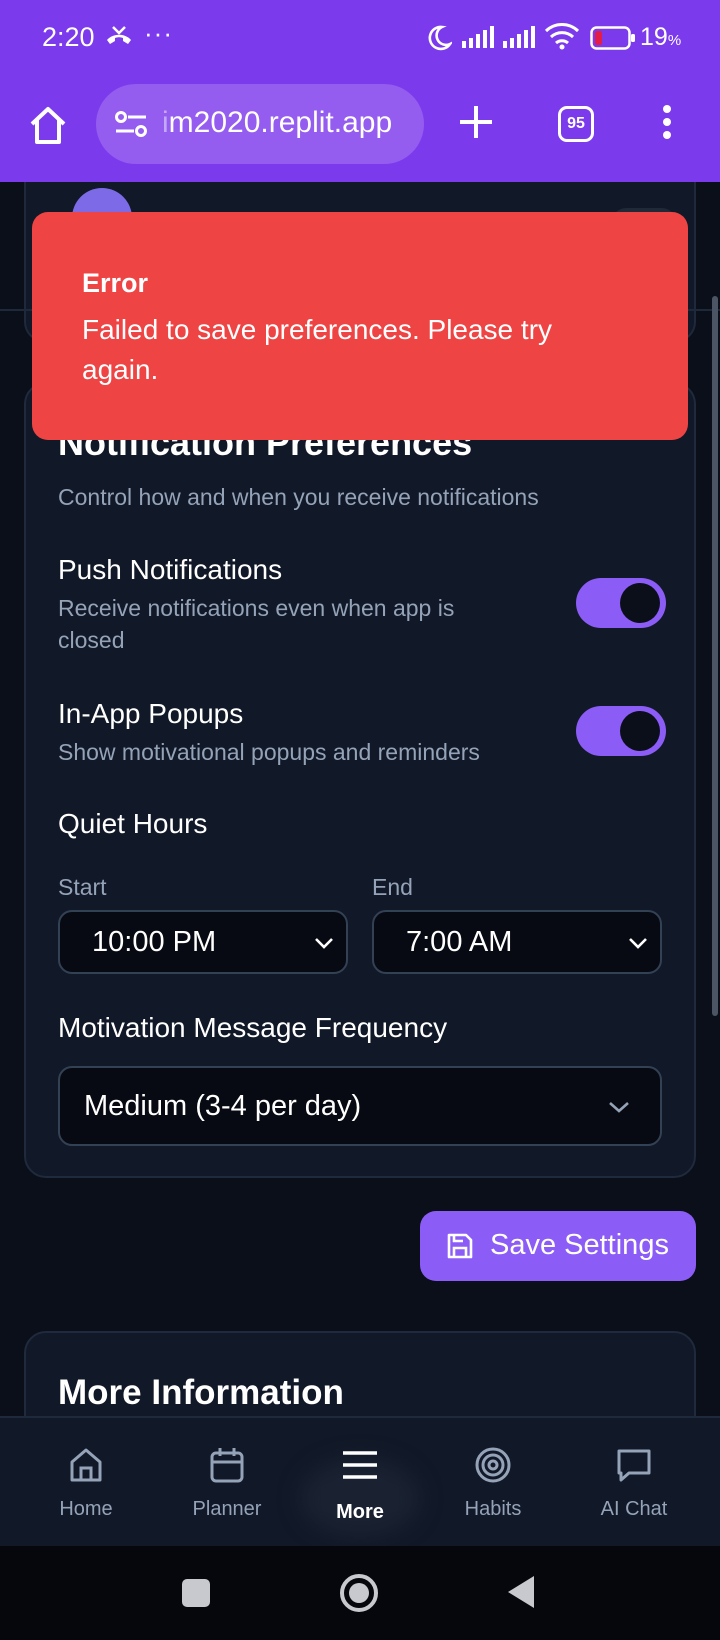 Image resolution: width=720 pixels, height=1640 pixels. What do you see at coordinates (360, 1512) in the screenshot?
I see `nav-label: More` at bounding box center [360, 1512].